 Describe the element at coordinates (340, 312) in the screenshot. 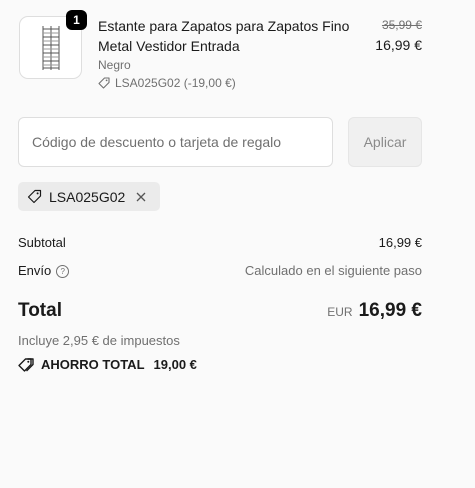

I see `currency-code: EUR` at that location.